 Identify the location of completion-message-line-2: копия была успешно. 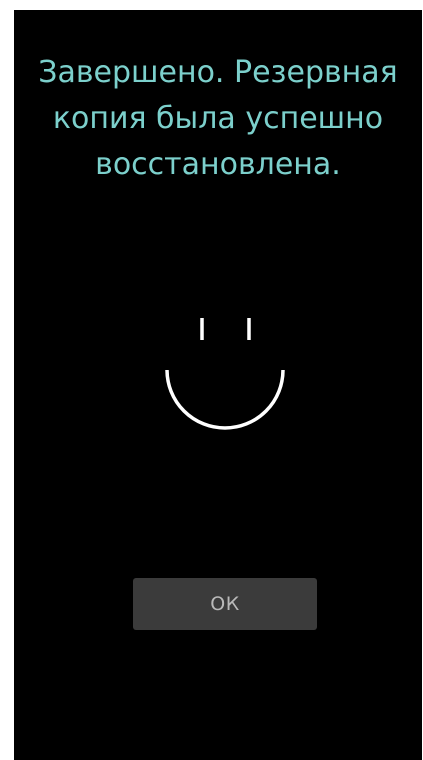
(218, 118).